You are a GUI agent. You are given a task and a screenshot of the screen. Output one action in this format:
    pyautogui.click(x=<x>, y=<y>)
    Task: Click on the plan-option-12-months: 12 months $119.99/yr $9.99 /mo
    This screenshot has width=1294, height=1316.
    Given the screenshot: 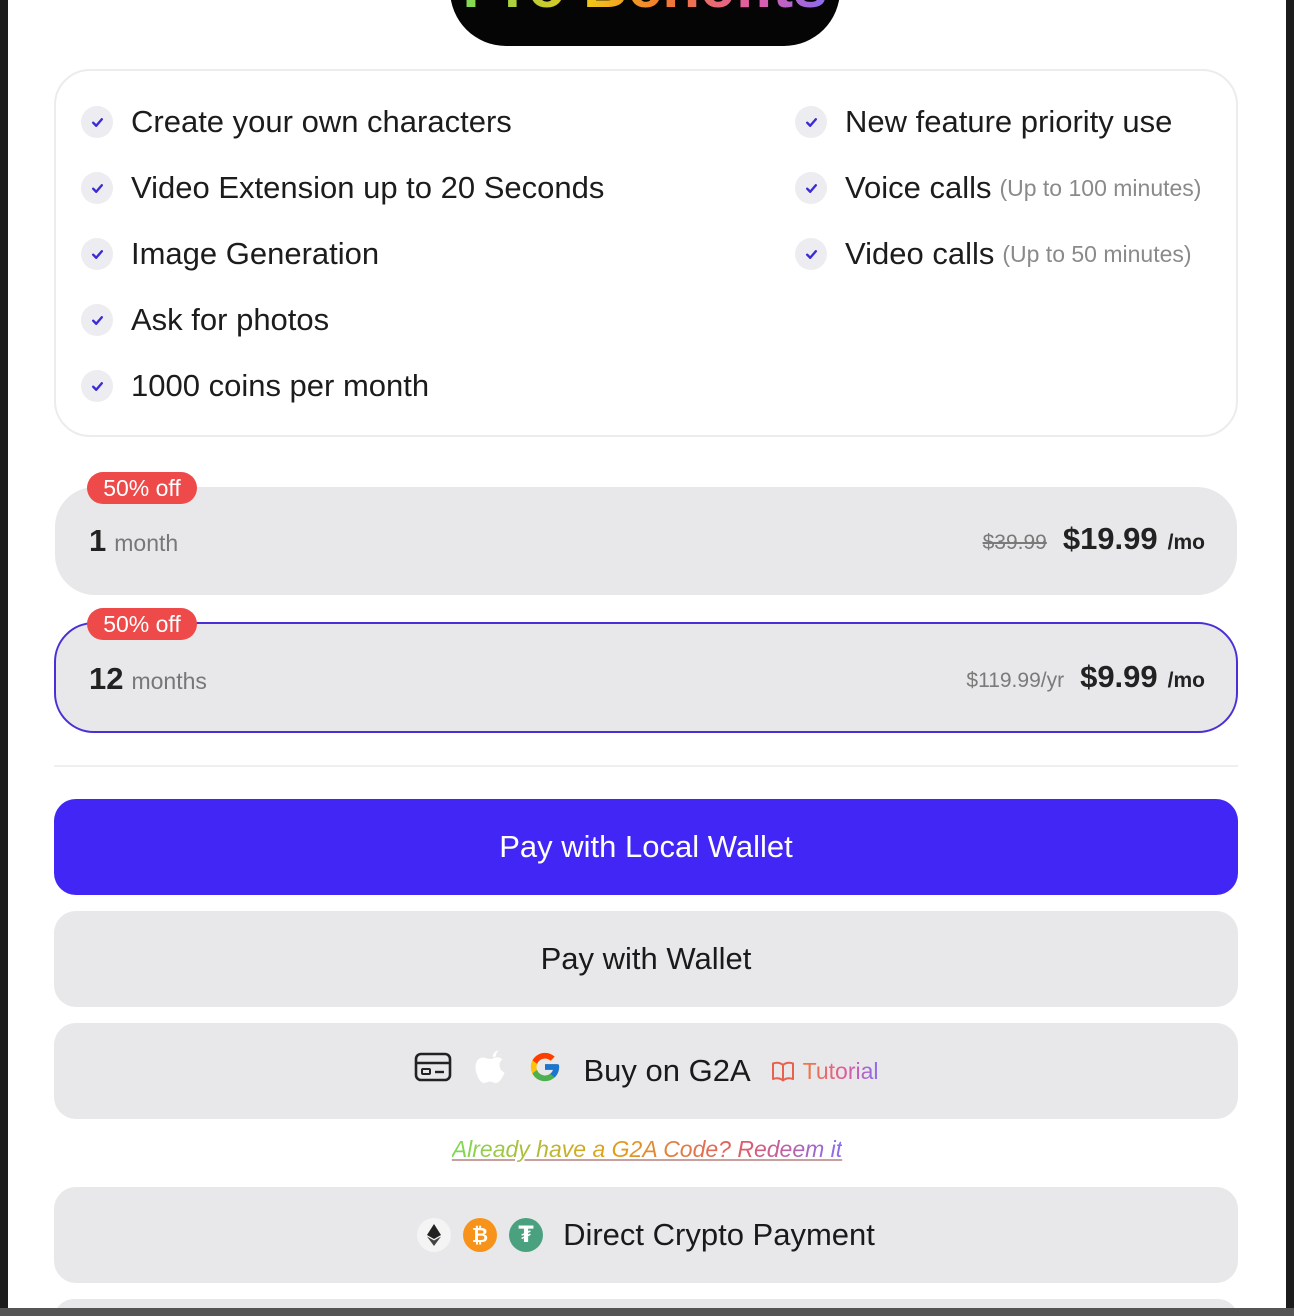 What is the action you would take?
    pyautogui.click(x=646, y=677)
    